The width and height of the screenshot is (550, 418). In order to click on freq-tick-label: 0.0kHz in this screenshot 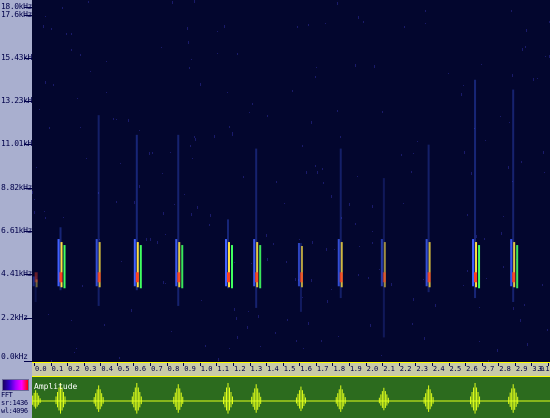, I will do `click(14, 357)`.